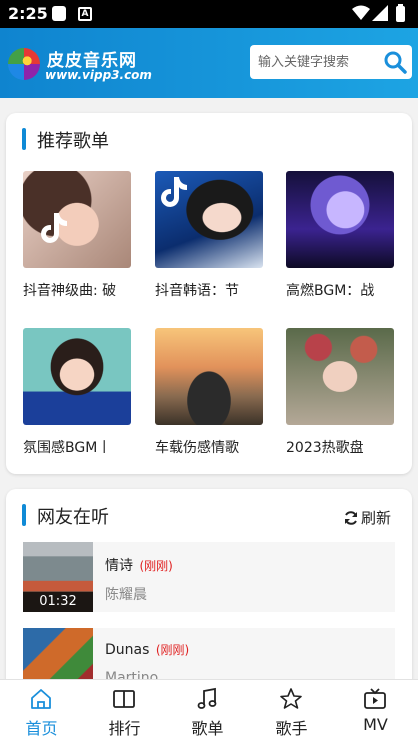 The image size is (418, 743). I want to click on song-duration: 01:32, so click(58, 602).